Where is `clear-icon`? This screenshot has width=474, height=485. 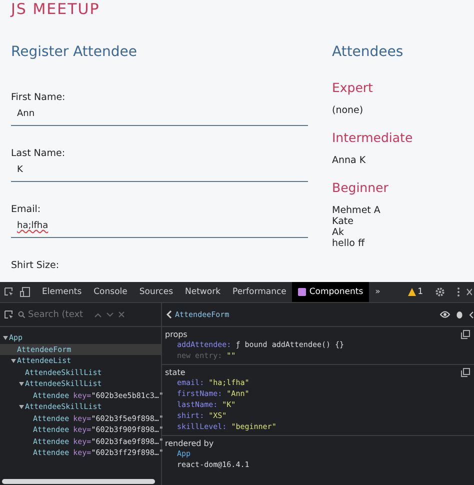
clear-icon is located at coordinates (121, 314).